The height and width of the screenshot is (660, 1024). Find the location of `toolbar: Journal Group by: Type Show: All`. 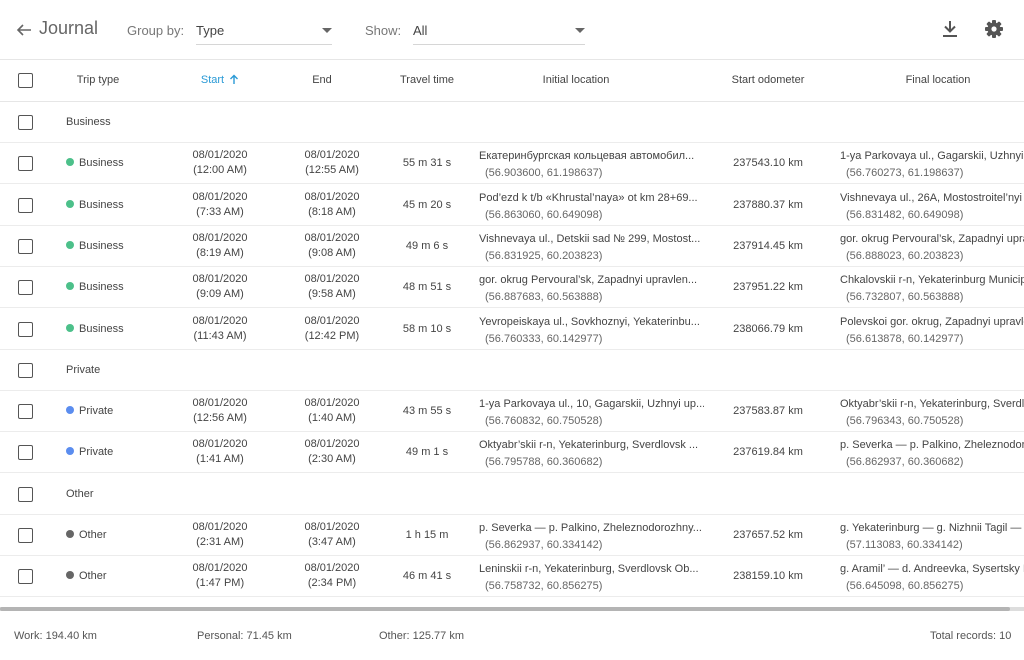

toolbar: Journal Group by: Type Show: All is located at coordinates (512, 30).